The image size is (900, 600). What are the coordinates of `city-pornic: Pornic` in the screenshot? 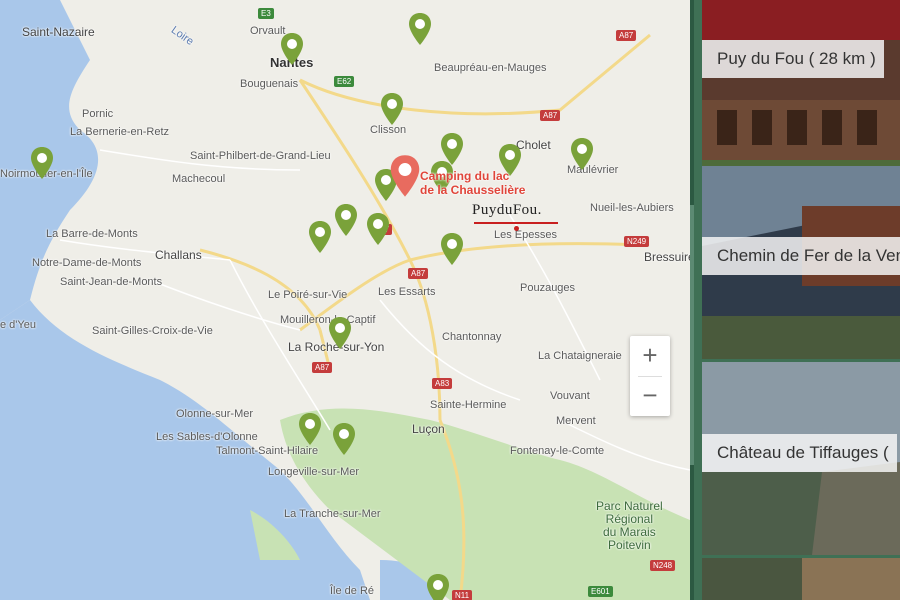 It's located at (98, 114).